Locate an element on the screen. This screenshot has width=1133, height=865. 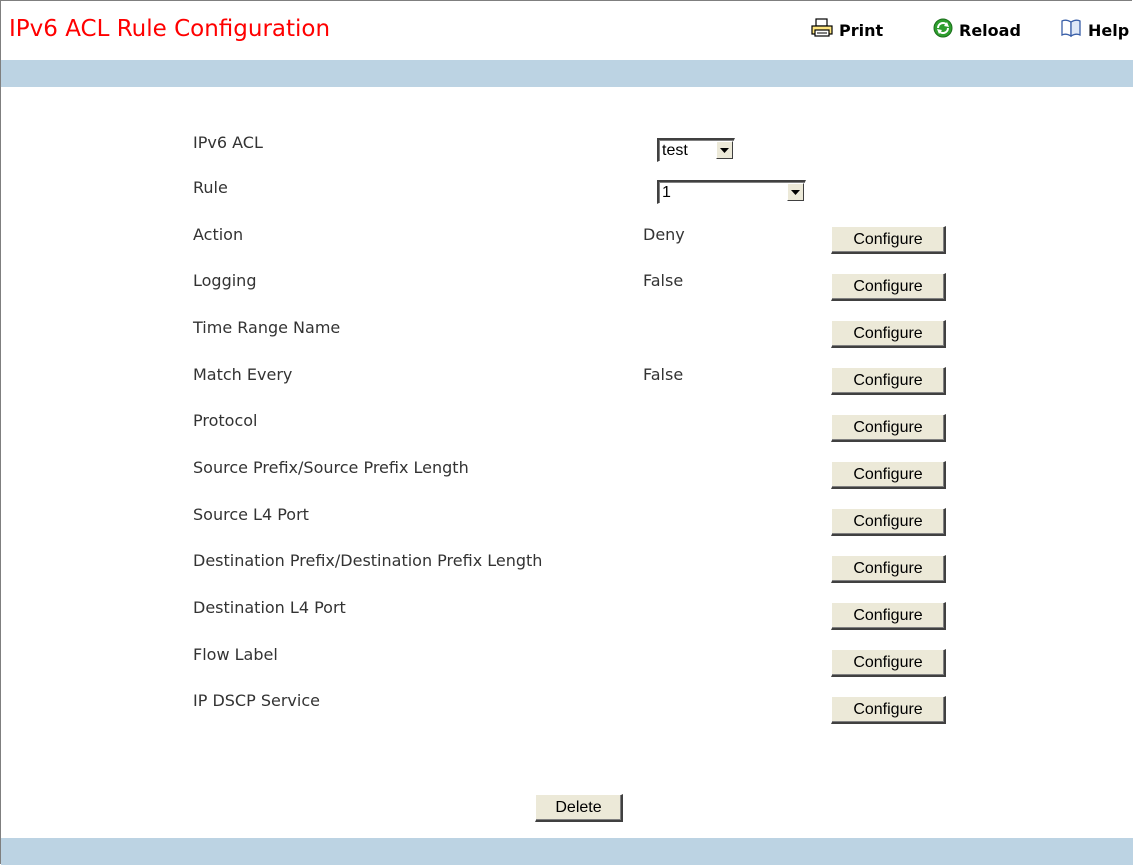
header-band is located at coordinates (567, 73).